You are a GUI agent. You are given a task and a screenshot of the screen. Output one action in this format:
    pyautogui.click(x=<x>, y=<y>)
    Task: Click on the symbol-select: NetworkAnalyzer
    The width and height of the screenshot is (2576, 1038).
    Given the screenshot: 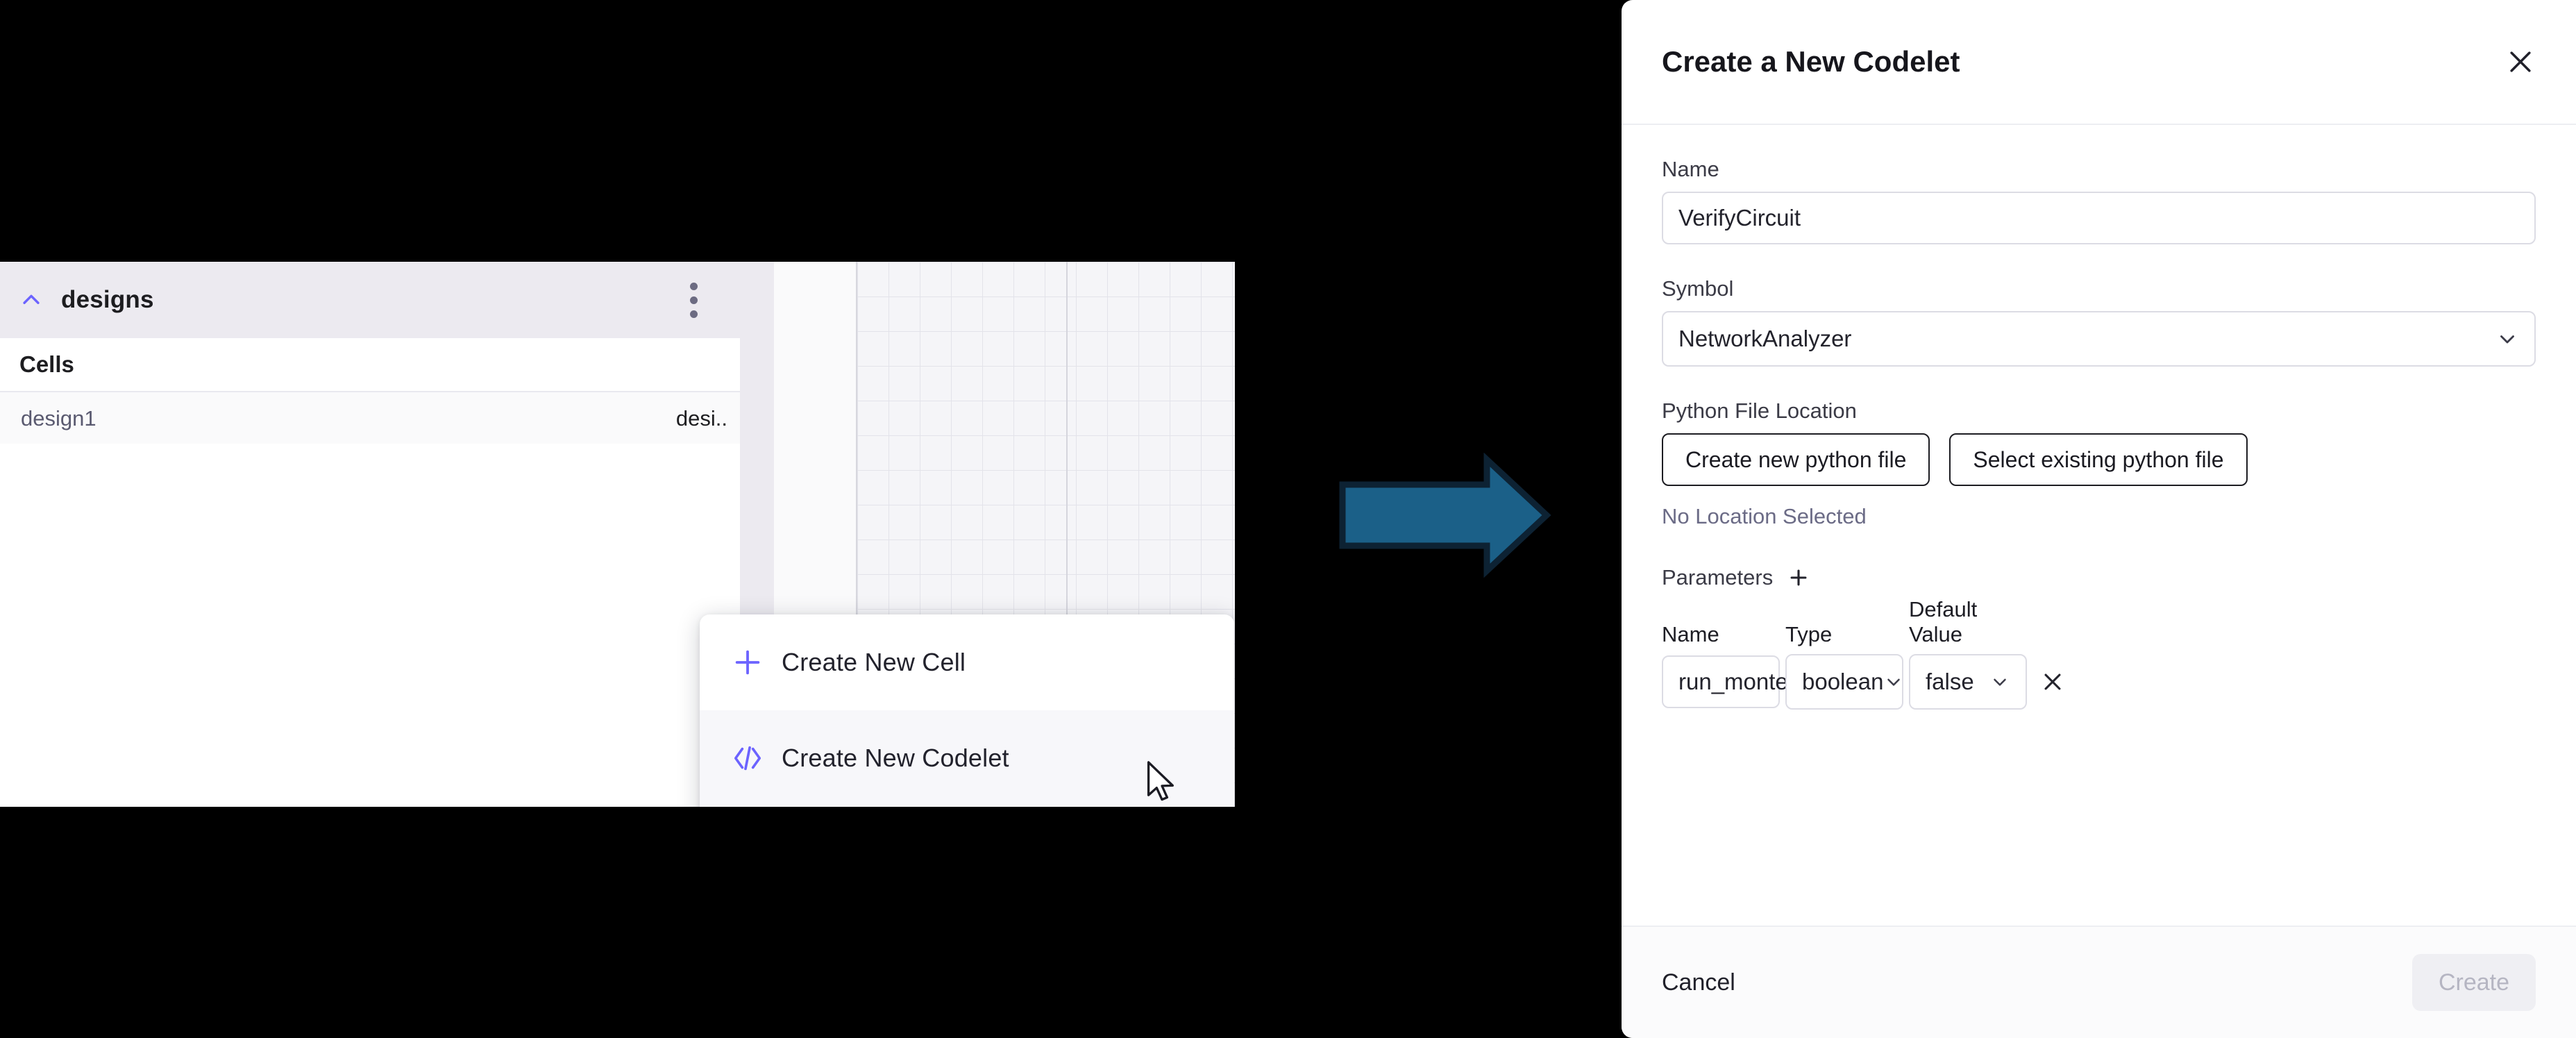 What is the action you would take?
    pyautogui.click(x=2099, y=339)
    